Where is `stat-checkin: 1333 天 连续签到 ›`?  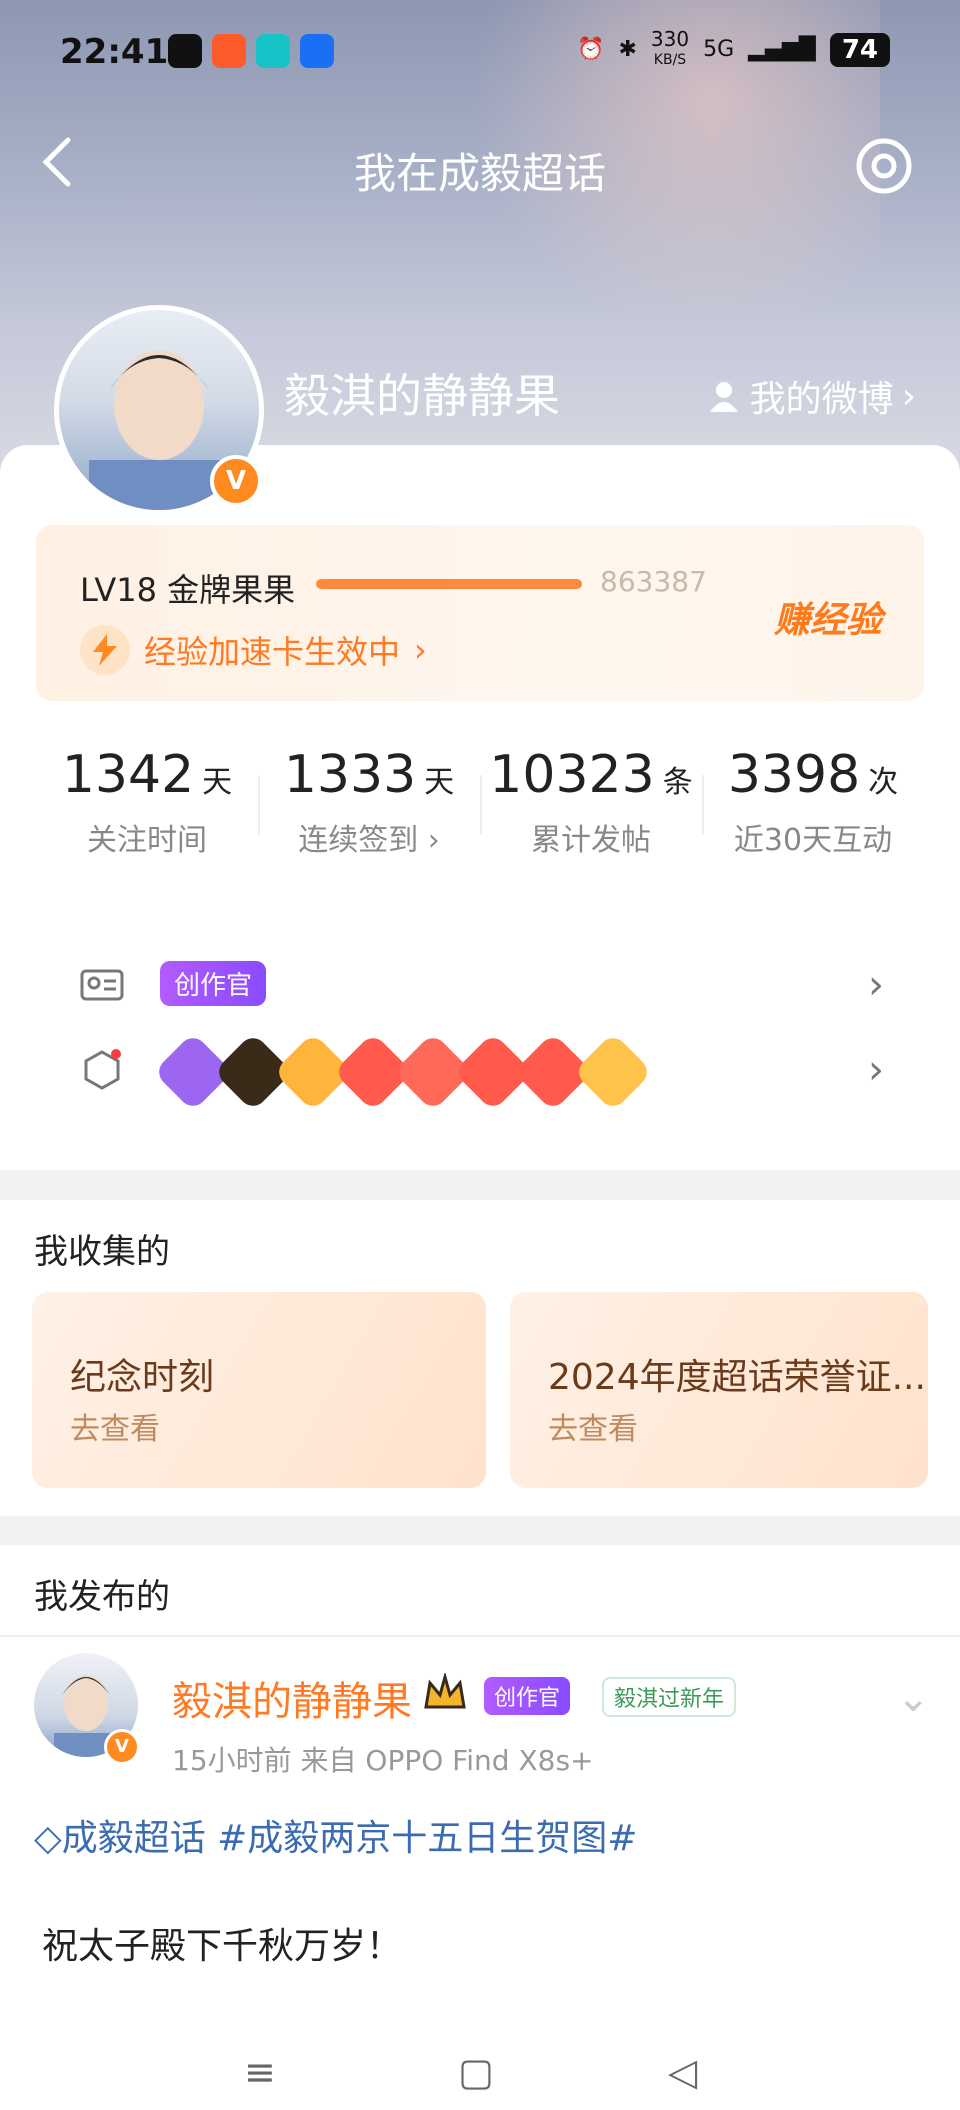 stat-checkin: 1333 天 连续签到 › is located at coordinates (369, 810).